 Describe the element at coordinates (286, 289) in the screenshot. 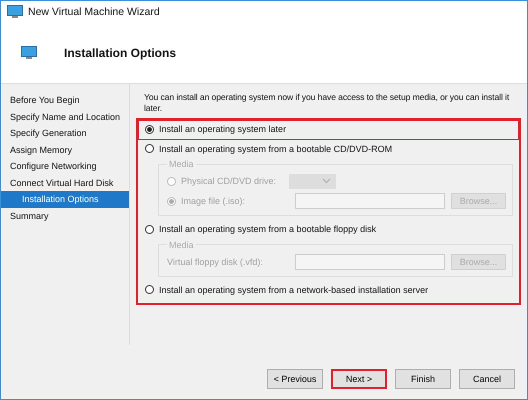

I see `radio-option: Install an operating system from a network-based installation server` at that location.